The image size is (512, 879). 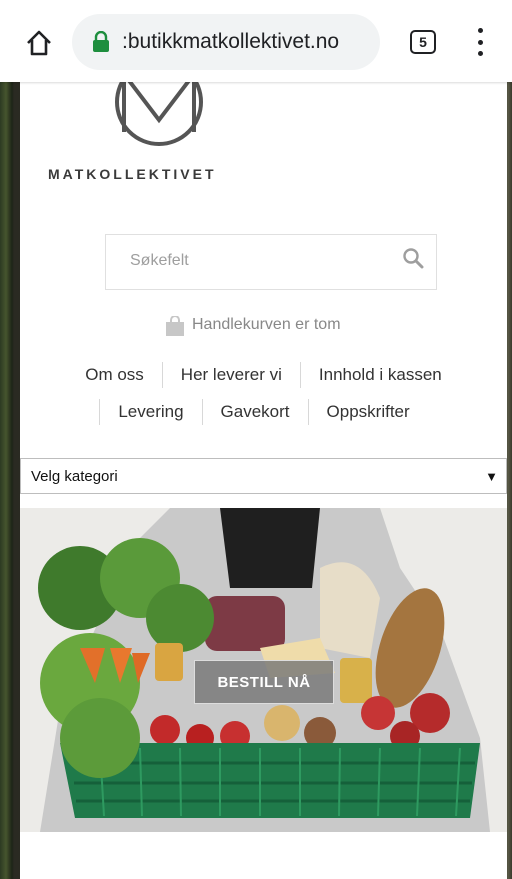 What do you see at coordinates (380, 375) in the screenshot?
I see `nav-innhold-i-kassen: Innhold i kassen` at bounding box center [380, 375].